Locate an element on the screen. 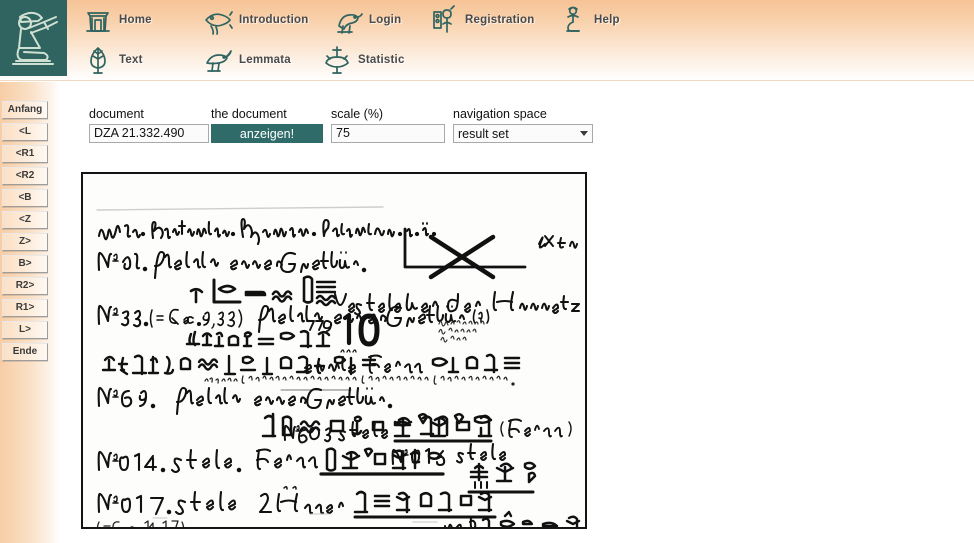 The image size is (974, 543). tree-papyrus-icon is located at coordinates (98, 60).